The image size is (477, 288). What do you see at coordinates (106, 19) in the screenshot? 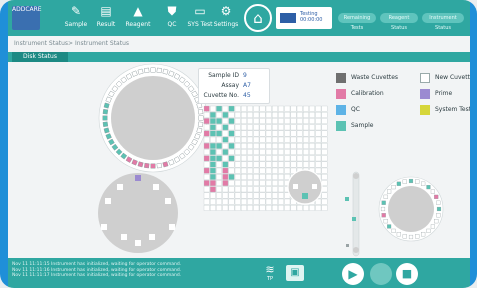
I see `nav-result: ▤ Result` at bounding box center [106, 19].